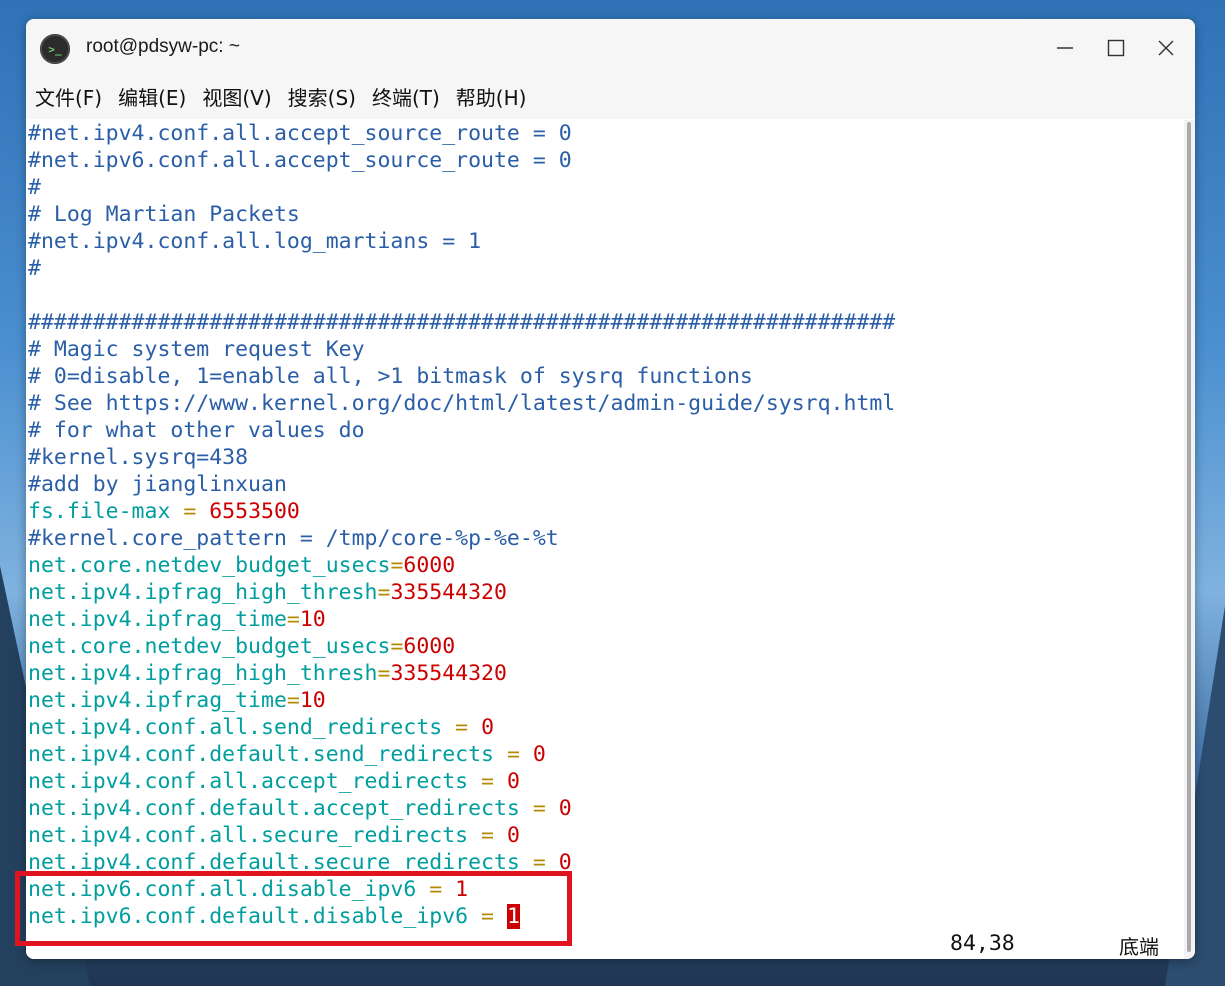 The image size is (1225, 986). What do you see at coordinates (255, 241) in the screenshot?
I see `comment-text: #net.ipv4.conf.all.log_martians = 1` at bounding box center [255, 241].